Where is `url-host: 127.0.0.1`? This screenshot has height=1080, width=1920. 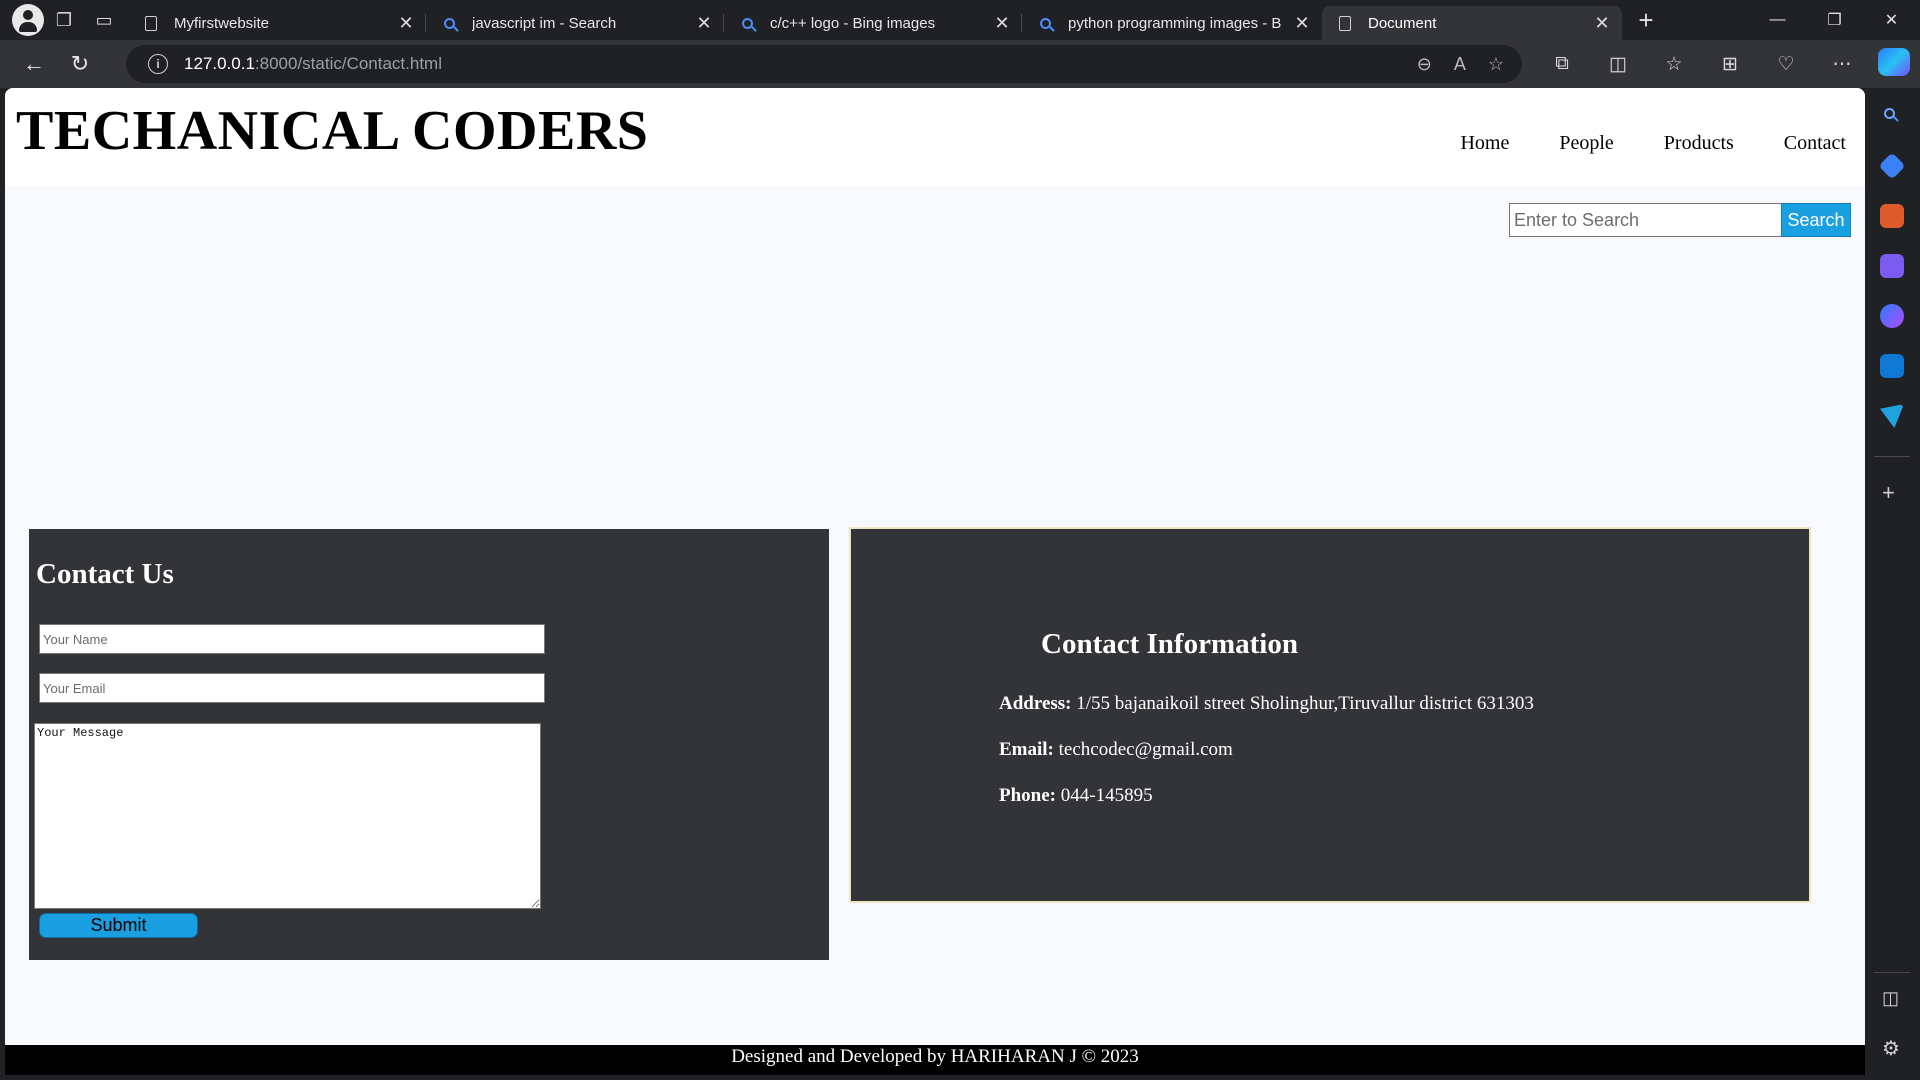
url-host: 127.0.0.1 is located at coordinates (219, 63).